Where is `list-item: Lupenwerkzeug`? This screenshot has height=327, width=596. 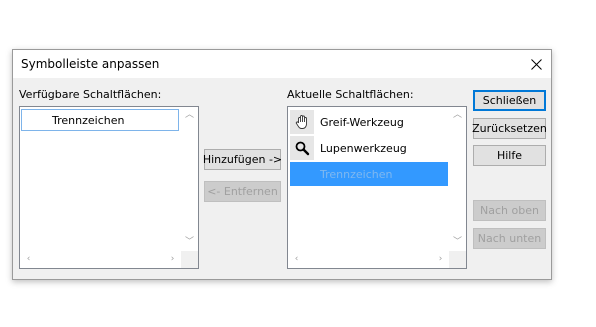
list-item: Lupenwerkzeug is located at coordinates (369, 148).